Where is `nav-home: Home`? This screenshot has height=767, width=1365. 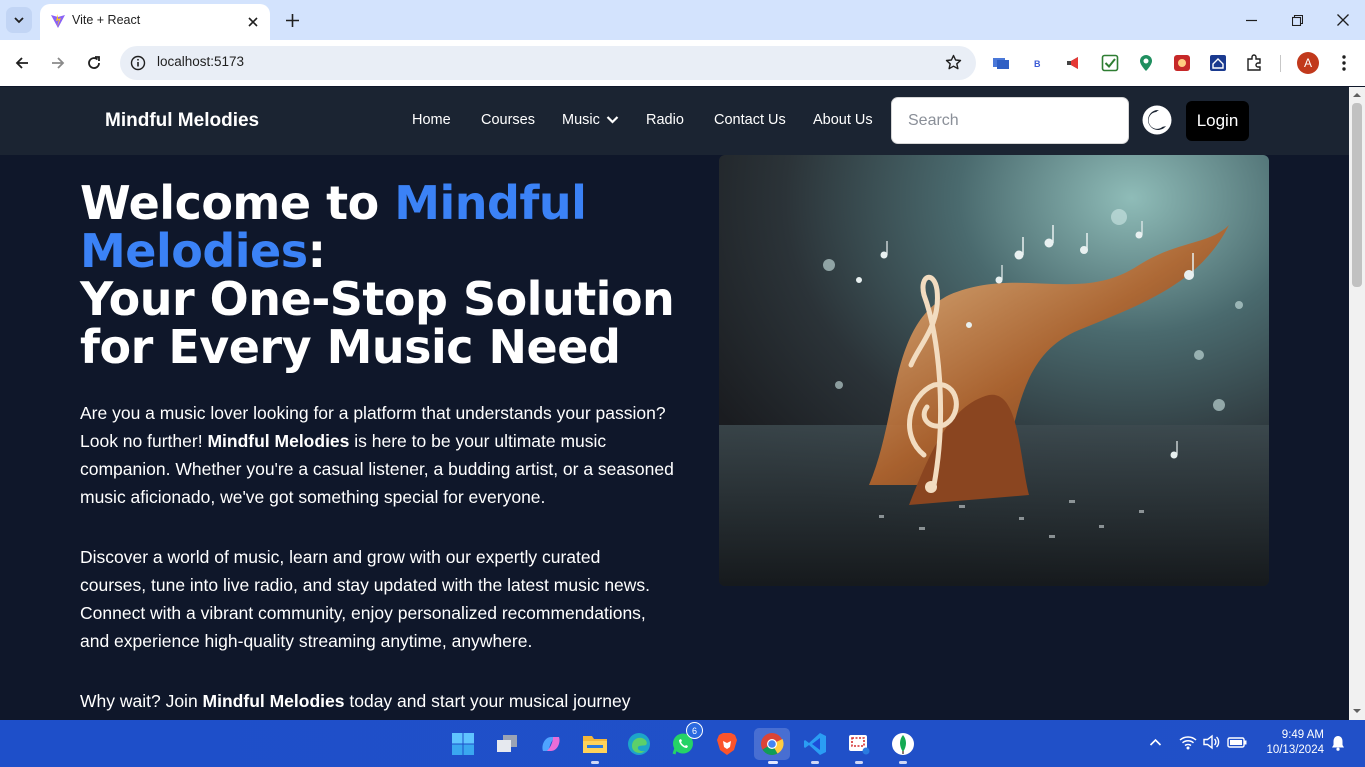 nav-home: Home is located at coordinates (431, 120).